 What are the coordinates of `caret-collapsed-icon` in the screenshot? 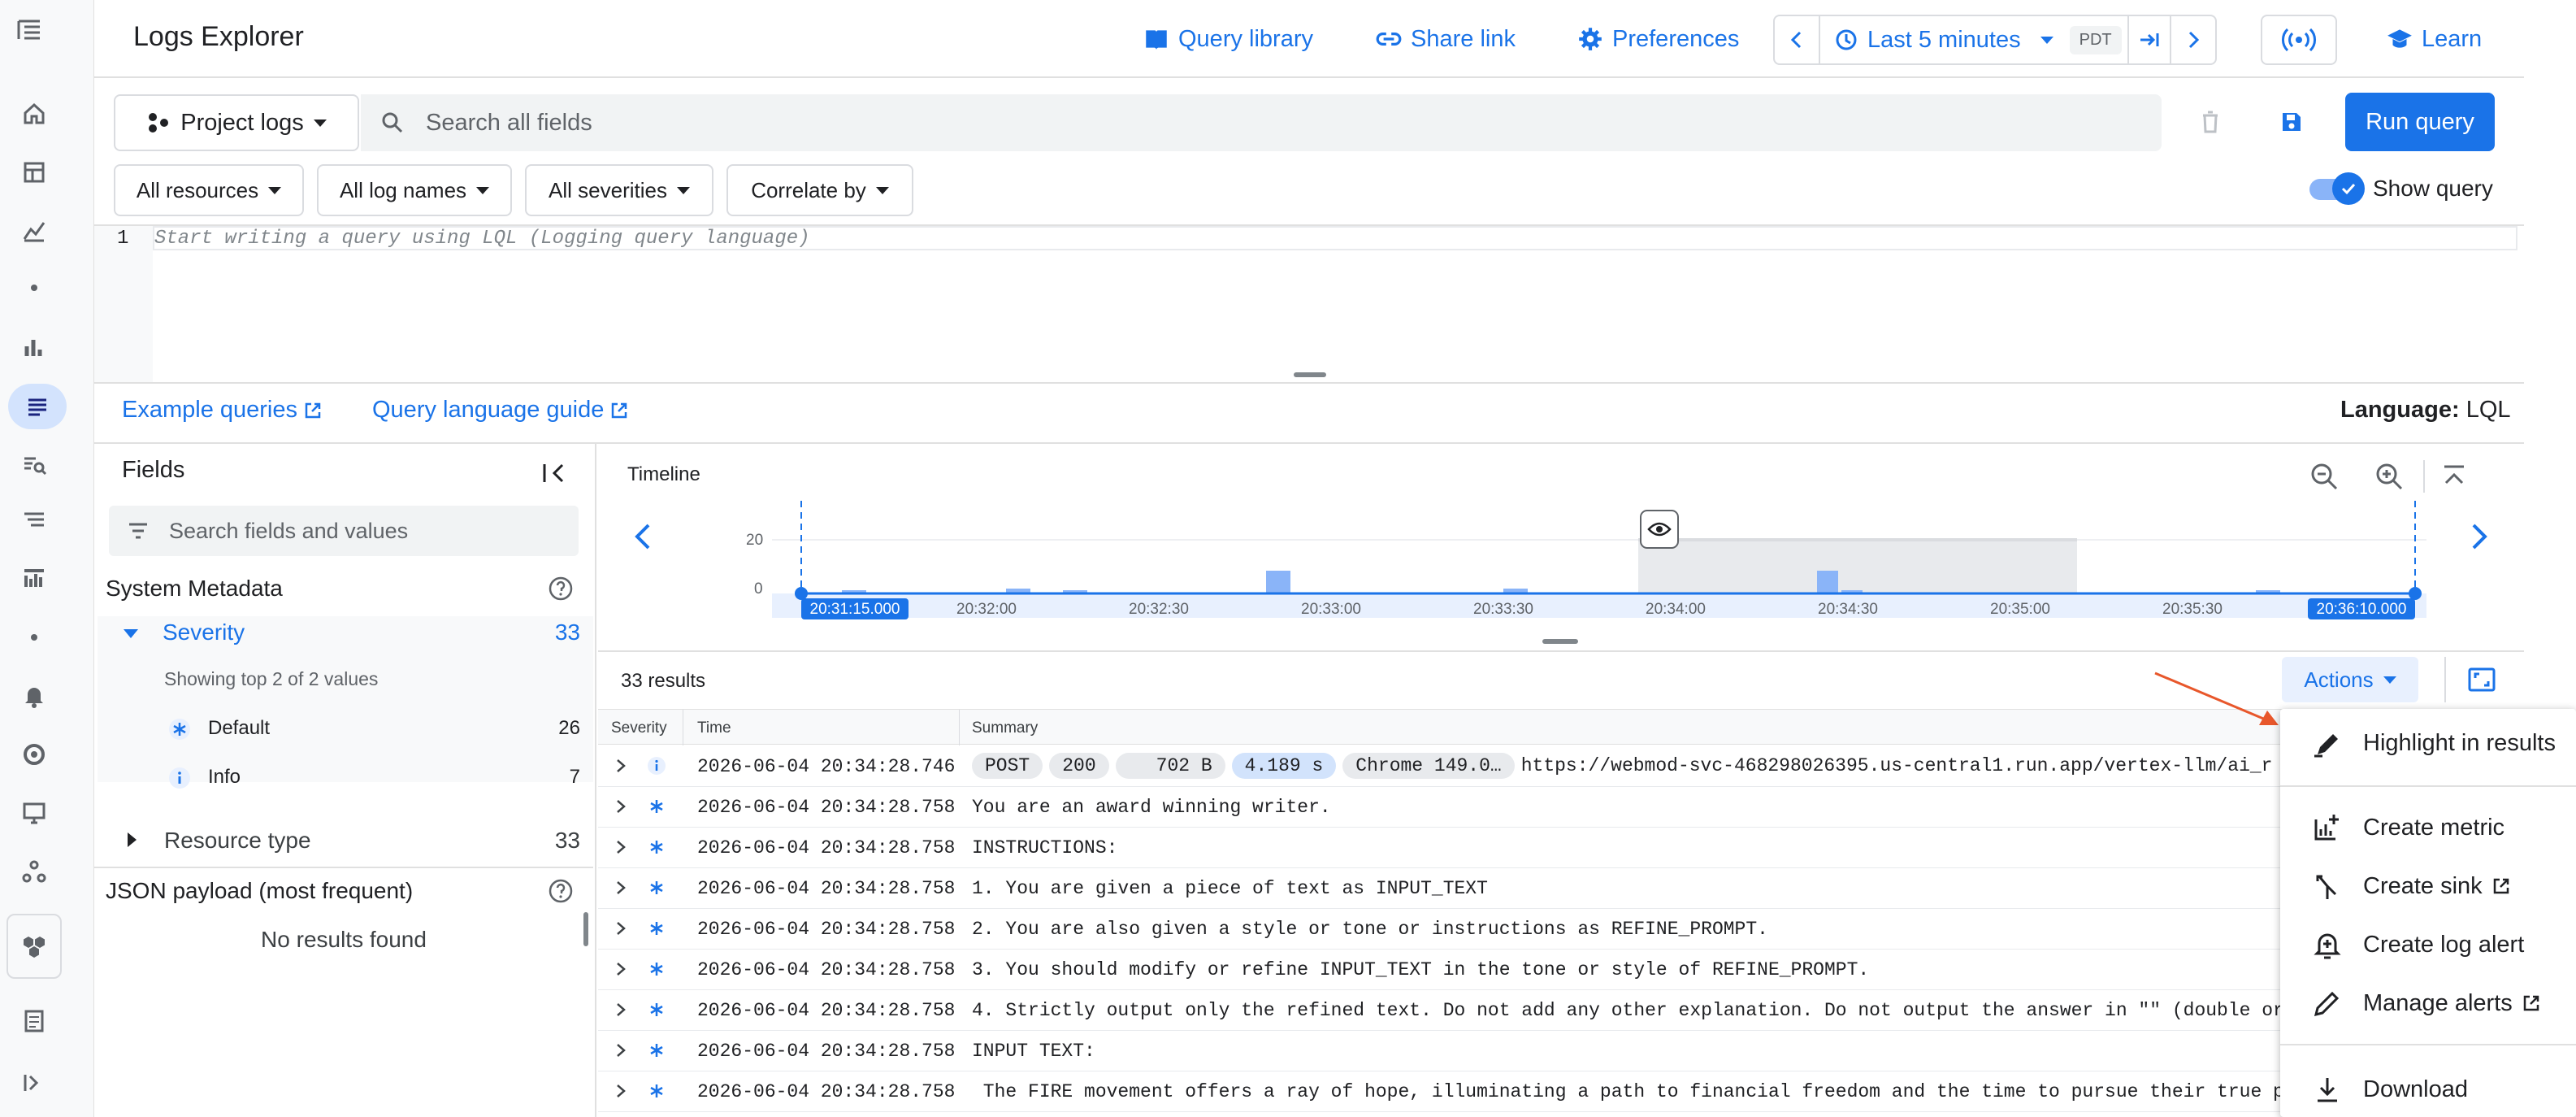 It's located at (132, 840).